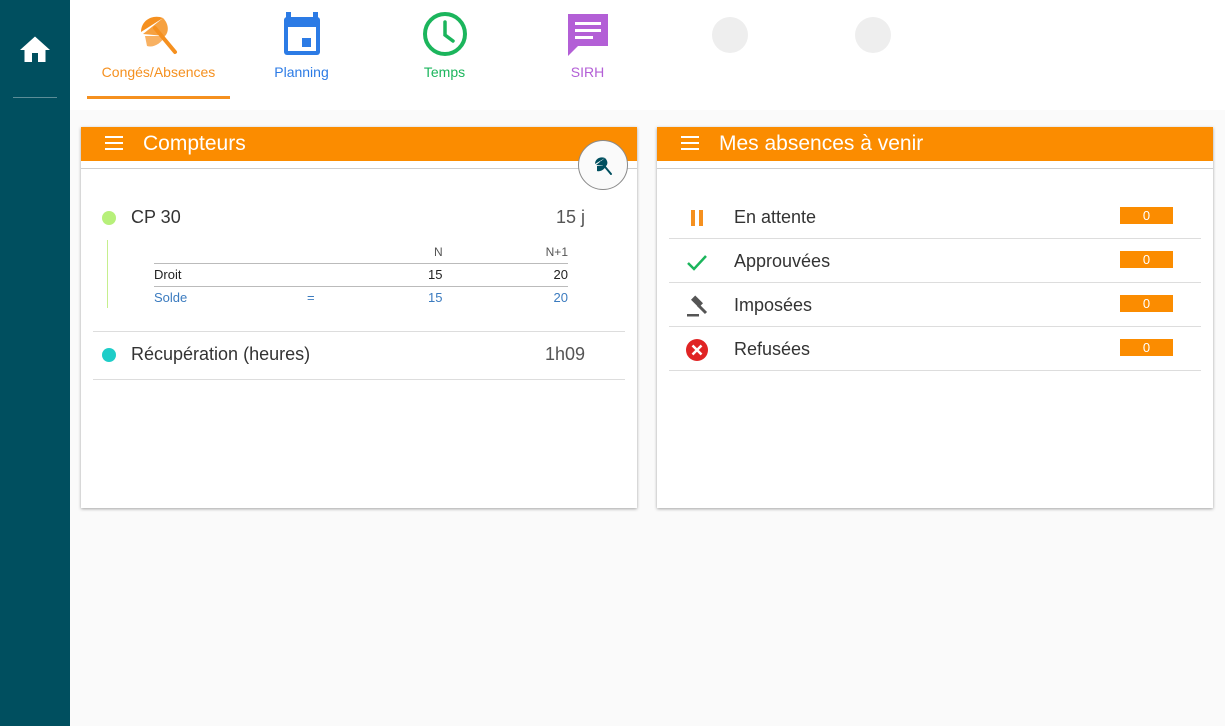 This screenshot has width=1225, height=726. I want to click on counter-value: 15 j, so click(570, 217).